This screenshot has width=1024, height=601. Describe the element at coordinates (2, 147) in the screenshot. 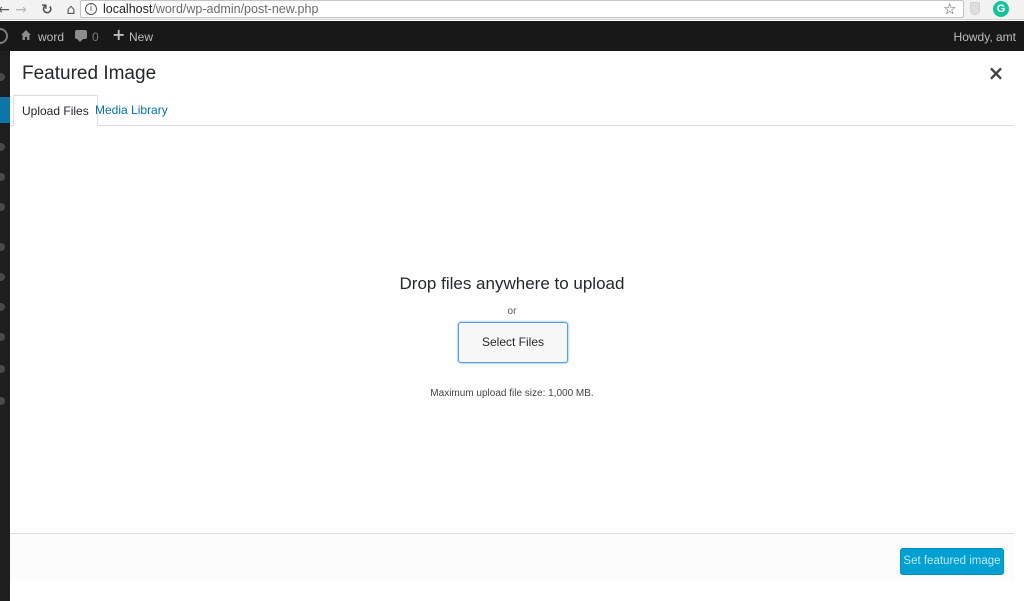

I see `media-icon` at that location.